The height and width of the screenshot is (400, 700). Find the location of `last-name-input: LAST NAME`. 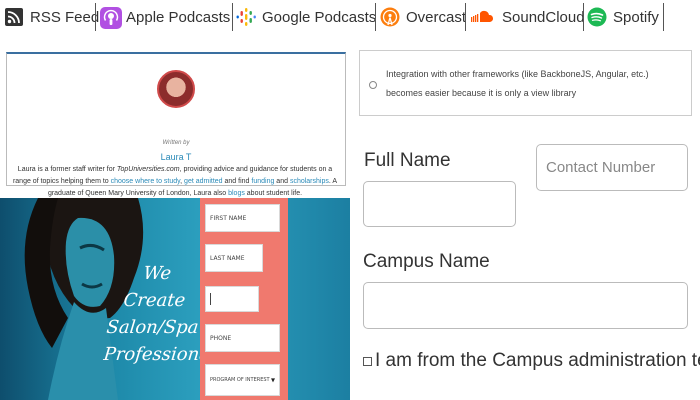

last-name-input: LAST NAME is located at coordinates (234, 258).